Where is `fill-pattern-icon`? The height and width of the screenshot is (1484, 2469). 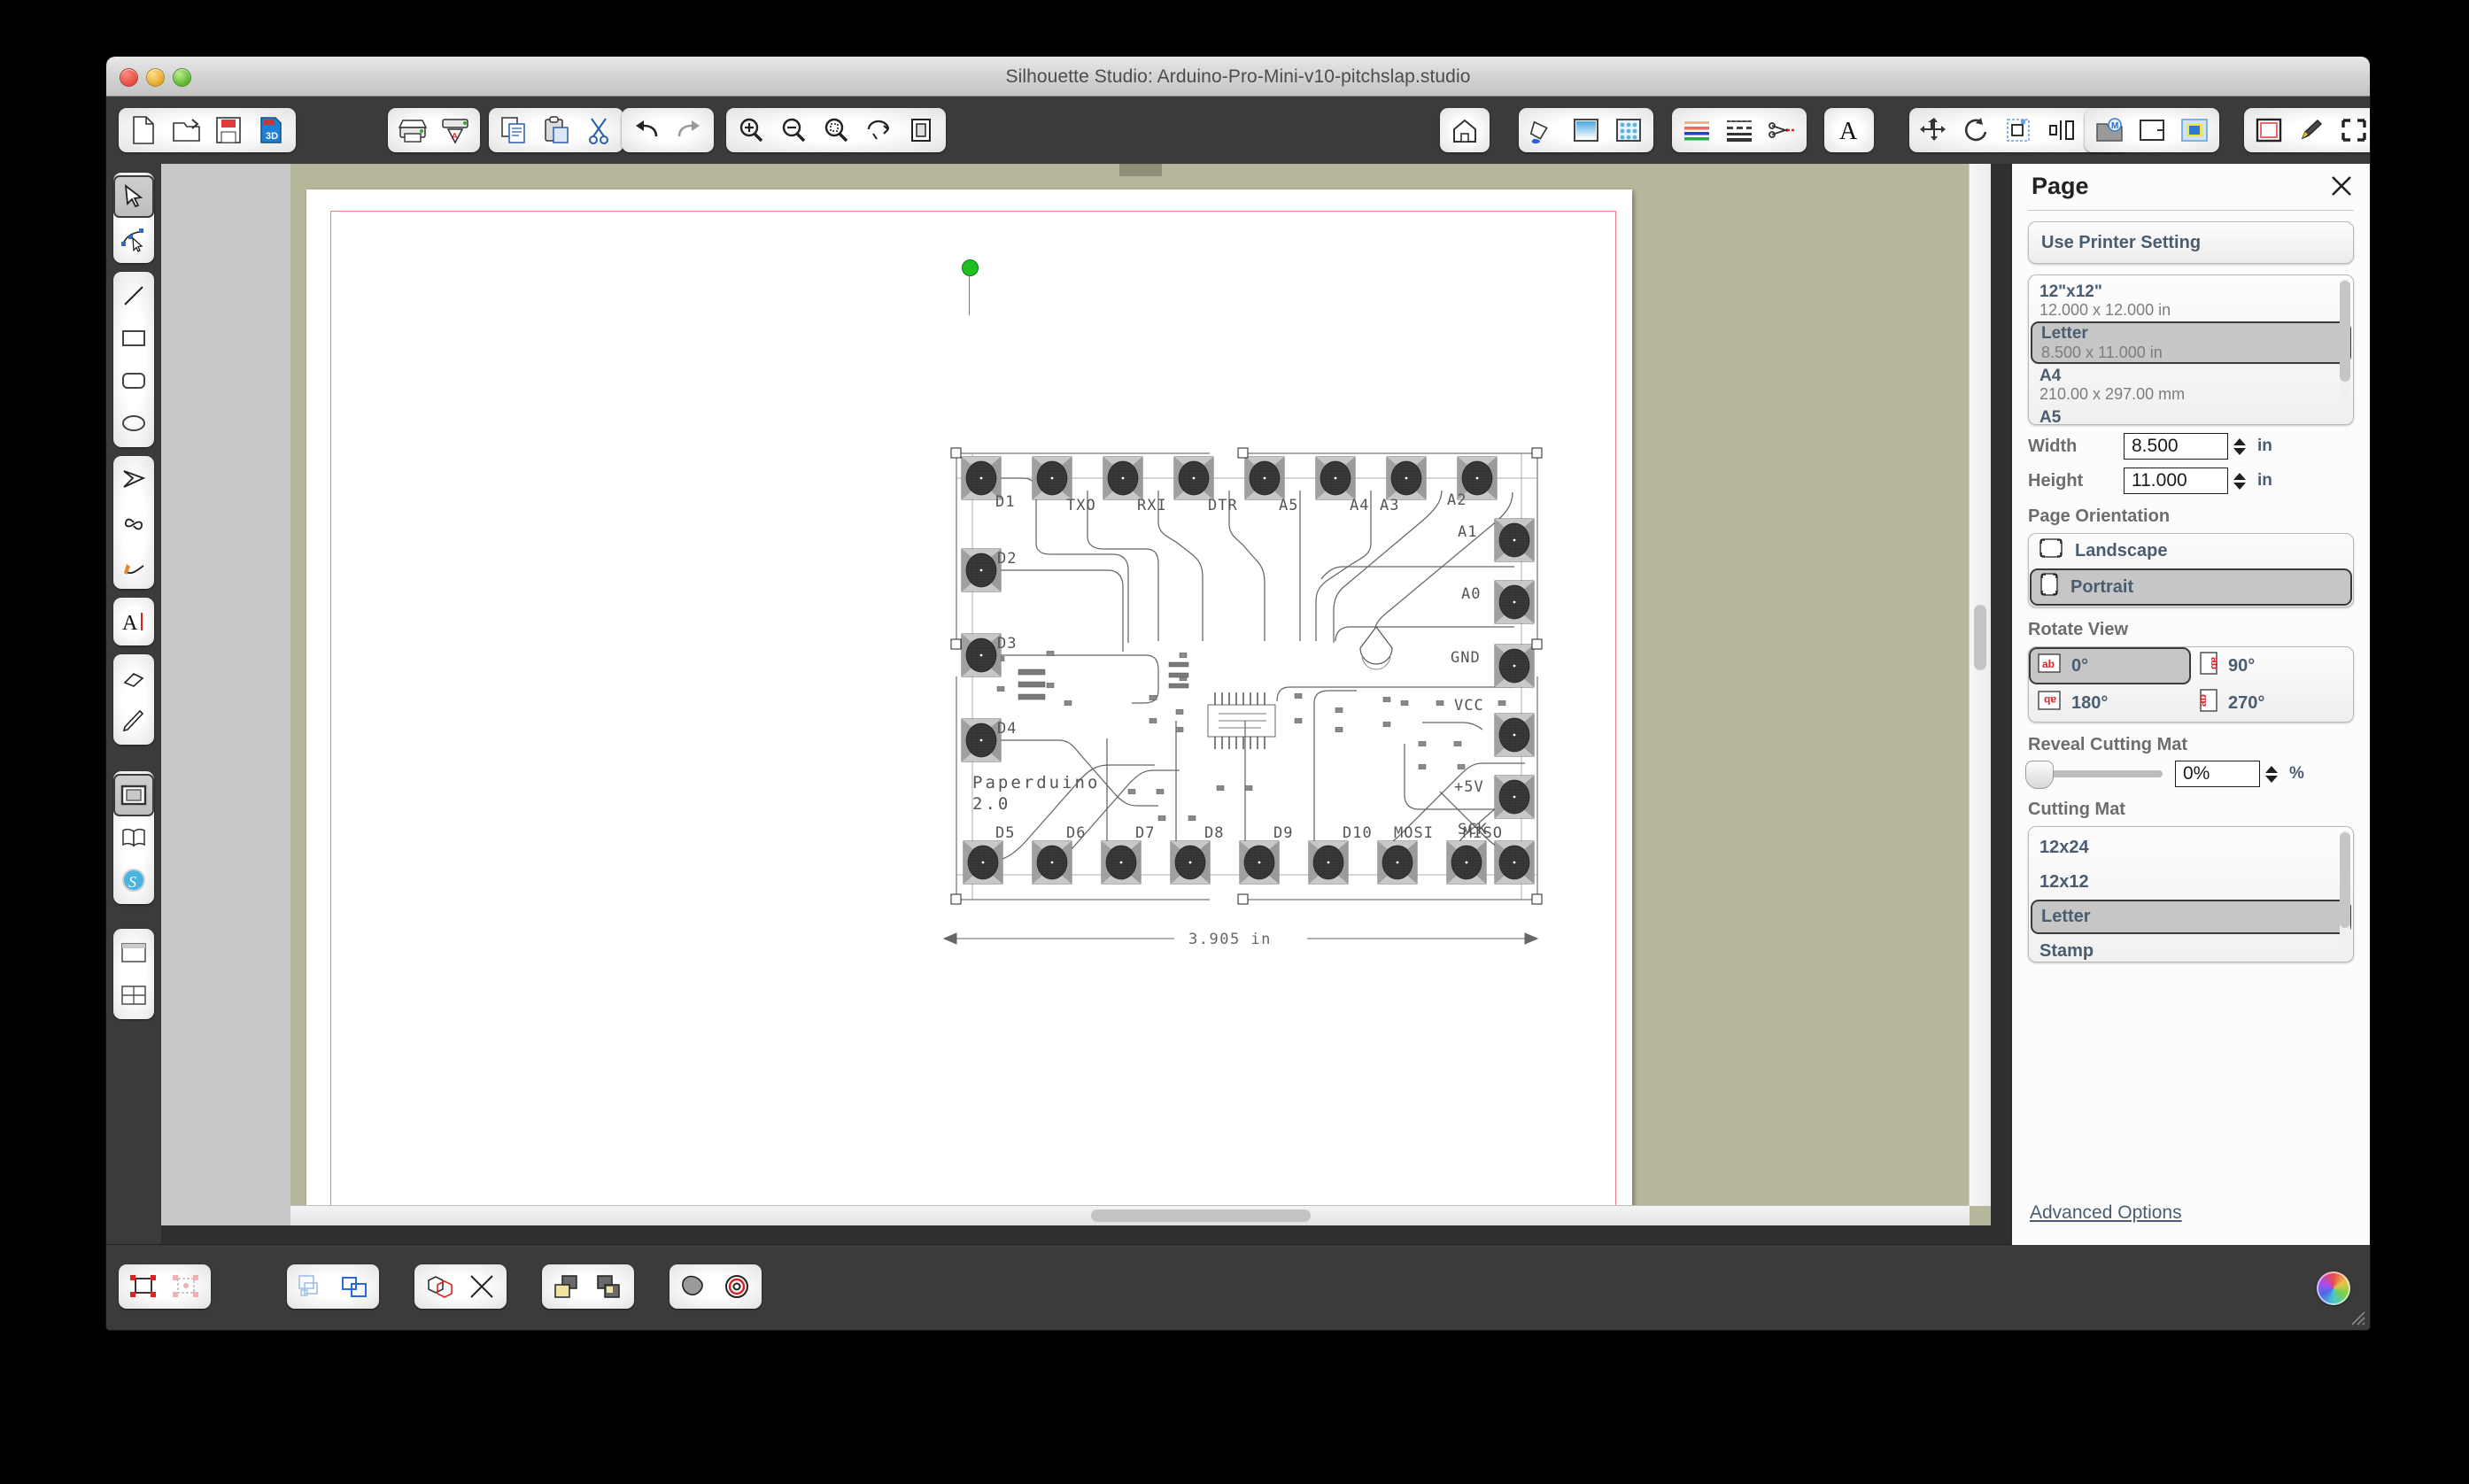
fill-pattern-icon is located at coordinates (1628, 130).